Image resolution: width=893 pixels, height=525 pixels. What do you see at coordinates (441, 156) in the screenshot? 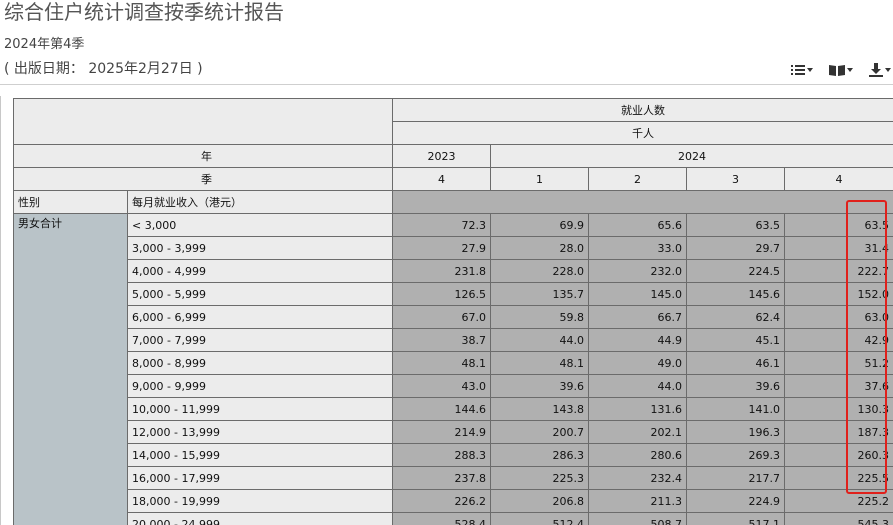
I see `year-header-2023: 2023` at bounding box center [441, 156].